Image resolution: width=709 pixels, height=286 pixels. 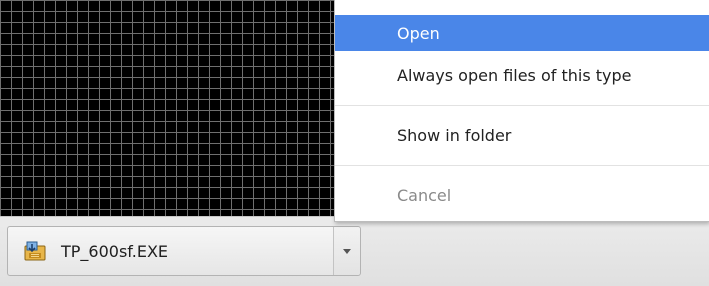 What do you see at coordinates (115, 251) in the screenshot?
I see `download-file-name: TP_600sf.EXE` at bounding box center [115, 251].